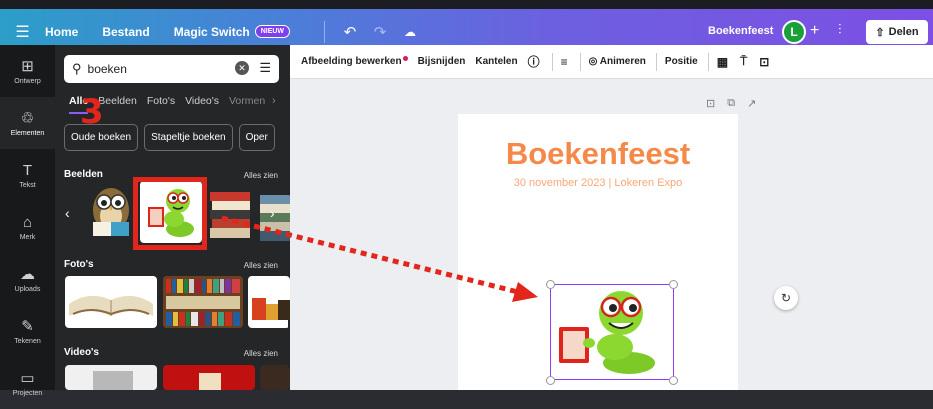  I want to click on add-page-icon: ↗, so click(751, 103).